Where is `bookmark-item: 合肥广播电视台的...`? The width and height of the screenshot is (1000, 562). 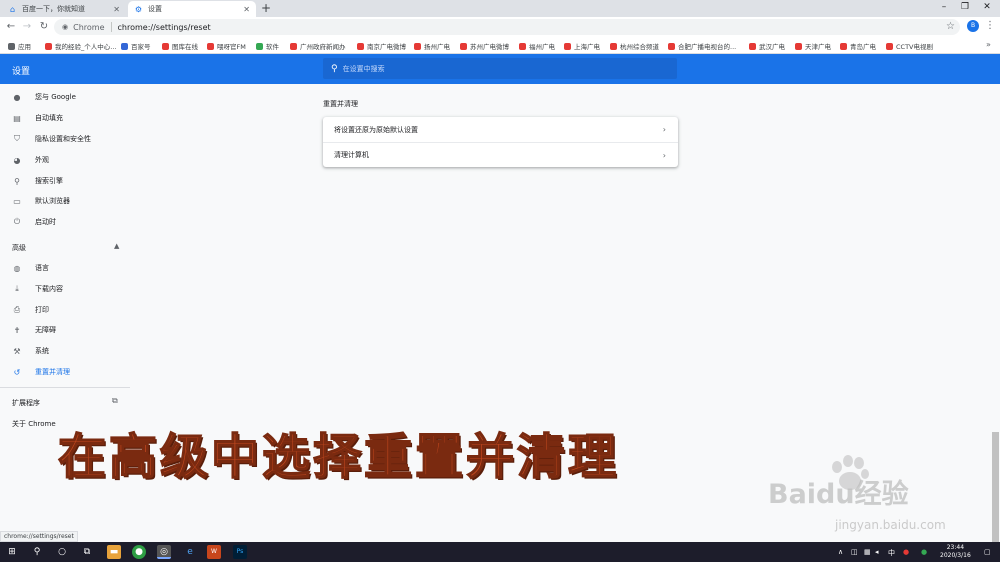
bookmark-item: 合肥广播电视台的... is located at coordinates (702, 46).